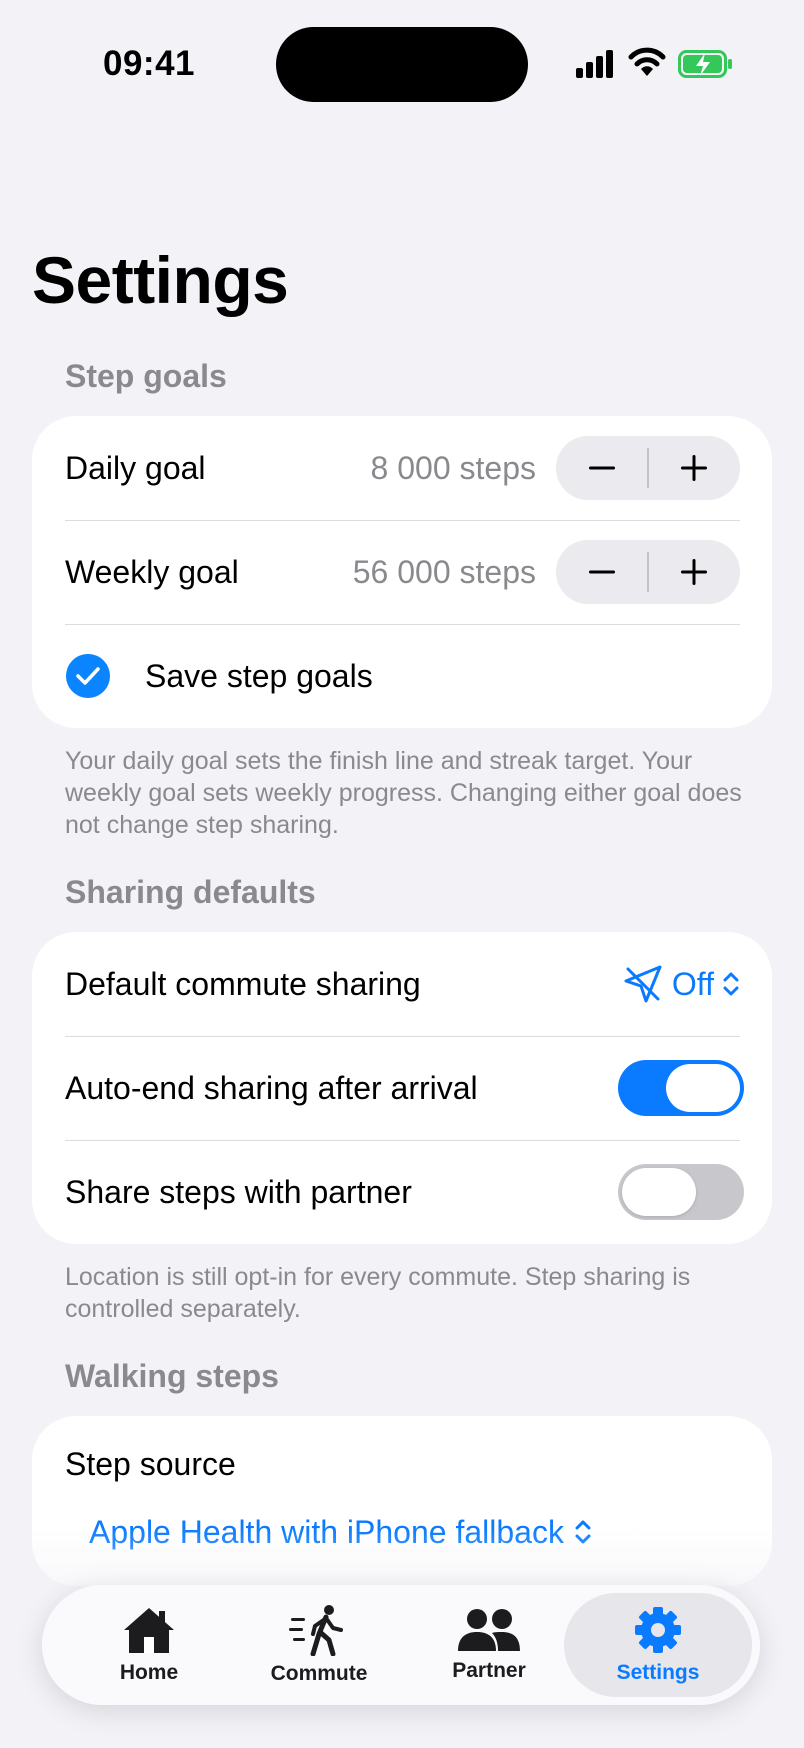 This screenshot has height=1748, width=804. I want to click on commute-sharing-value: Off, so click(692, 983).